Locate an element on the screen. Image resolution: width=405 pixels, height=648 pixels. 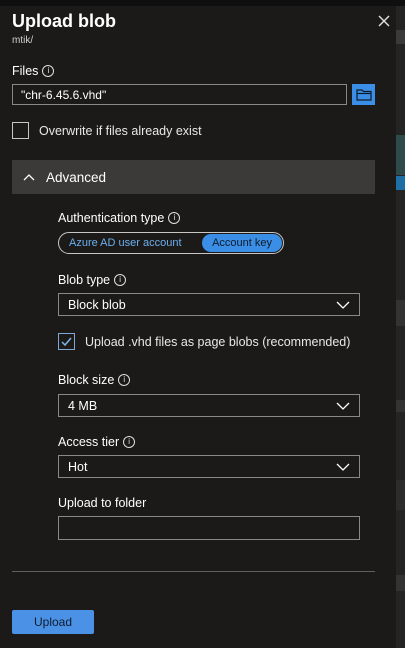
top-bar is located at coordinates (198, 3).